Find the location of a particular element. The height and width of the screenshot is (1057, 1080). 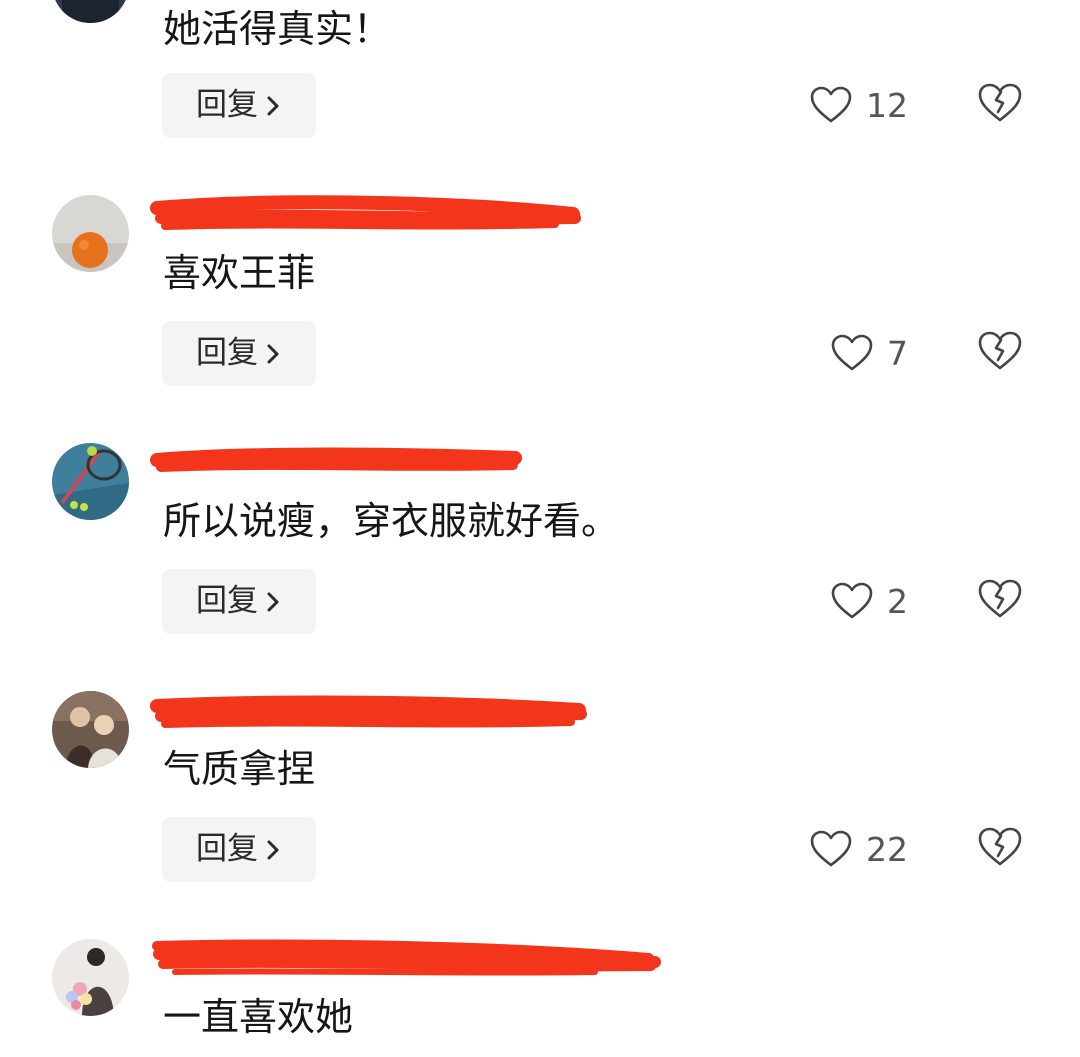

like-count: 7 is located at coordinates (897, 353).